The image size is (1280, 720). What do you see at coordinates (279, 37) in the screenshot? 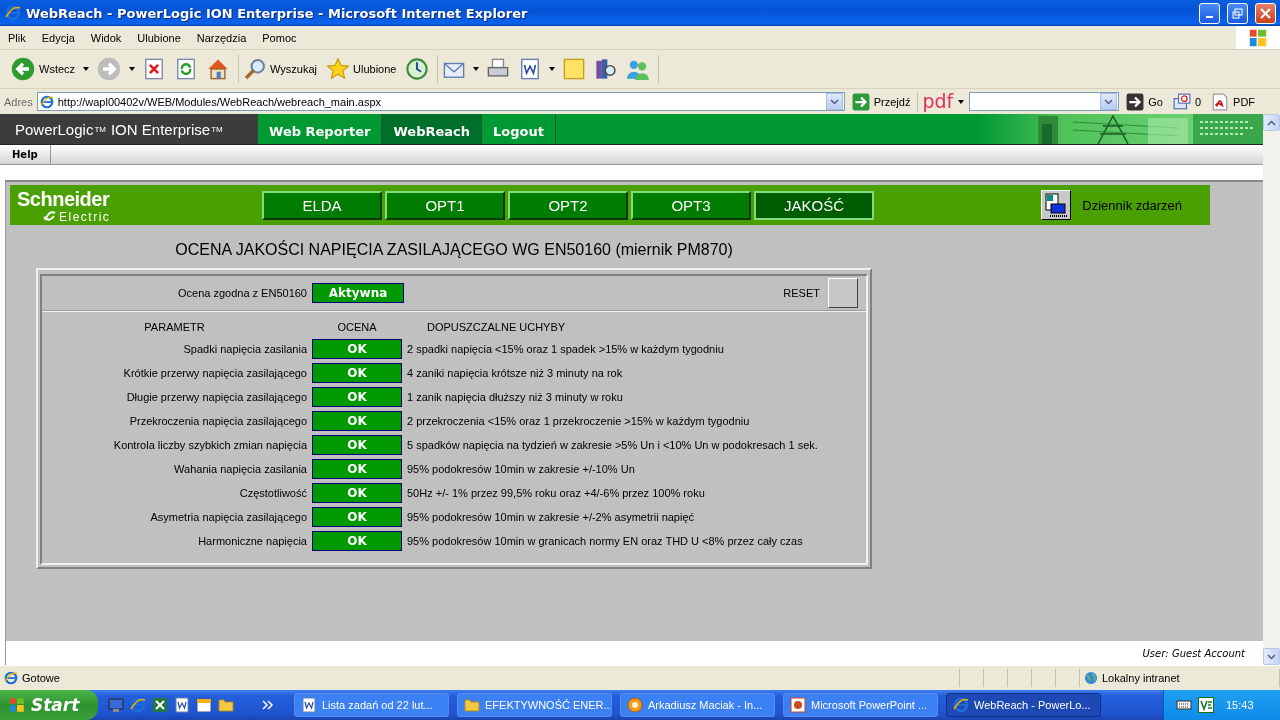
I see `menu-item: Pomoc` at bounding box center [279, 37].